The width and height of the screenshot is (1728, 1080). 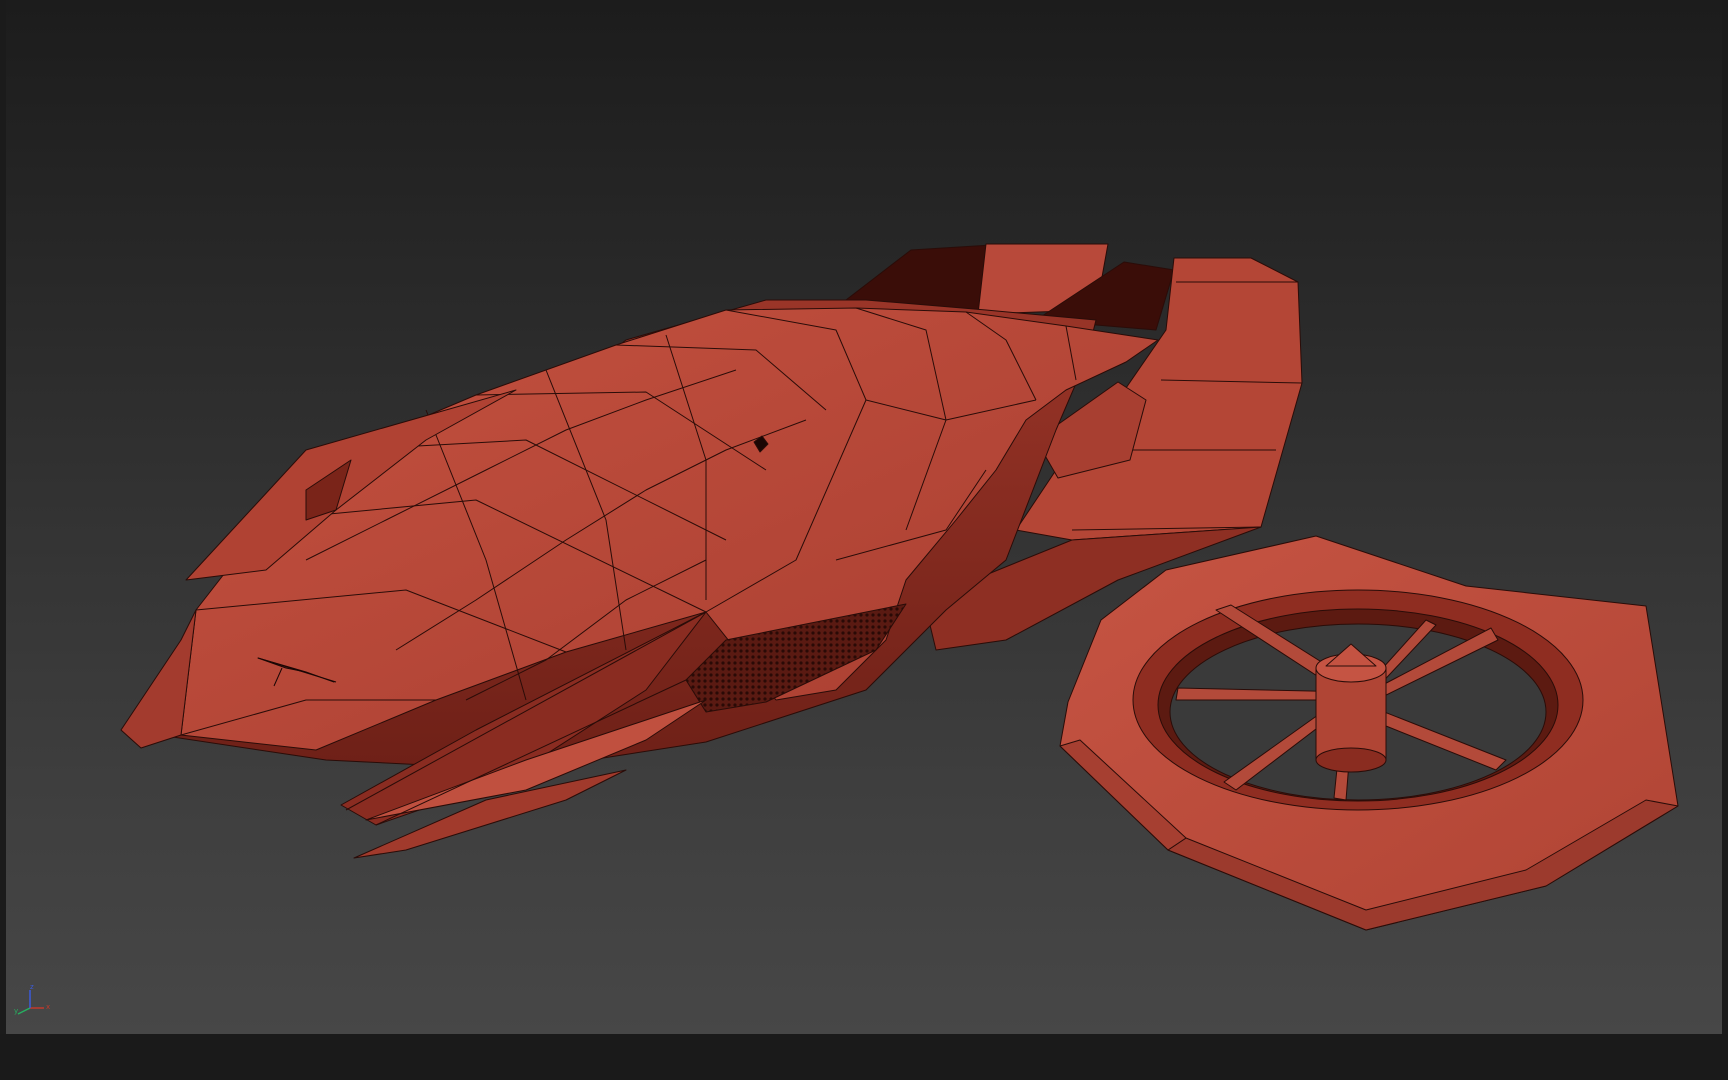 I want to click on axis-x-label: x, so click(x=48, y=1007).